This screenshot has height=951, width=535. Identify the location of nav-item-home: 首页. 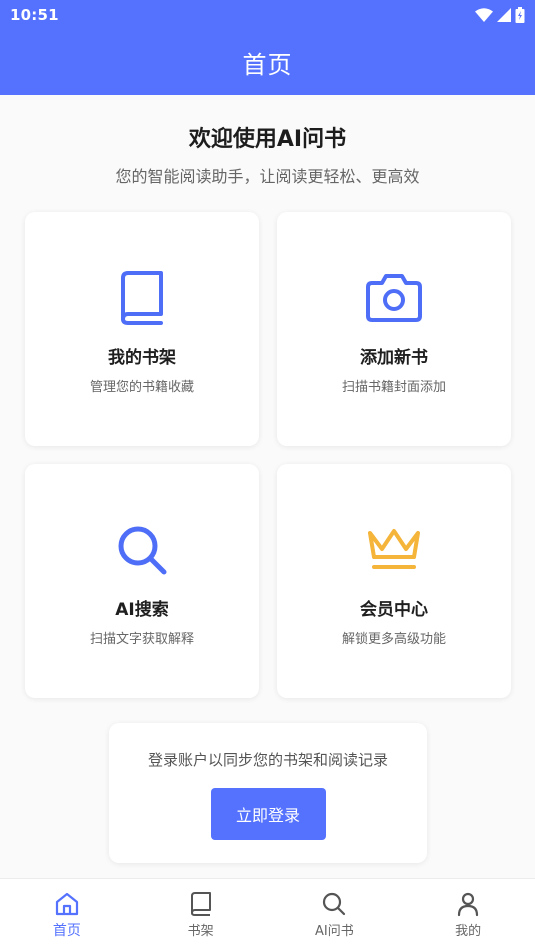
(67, 915).